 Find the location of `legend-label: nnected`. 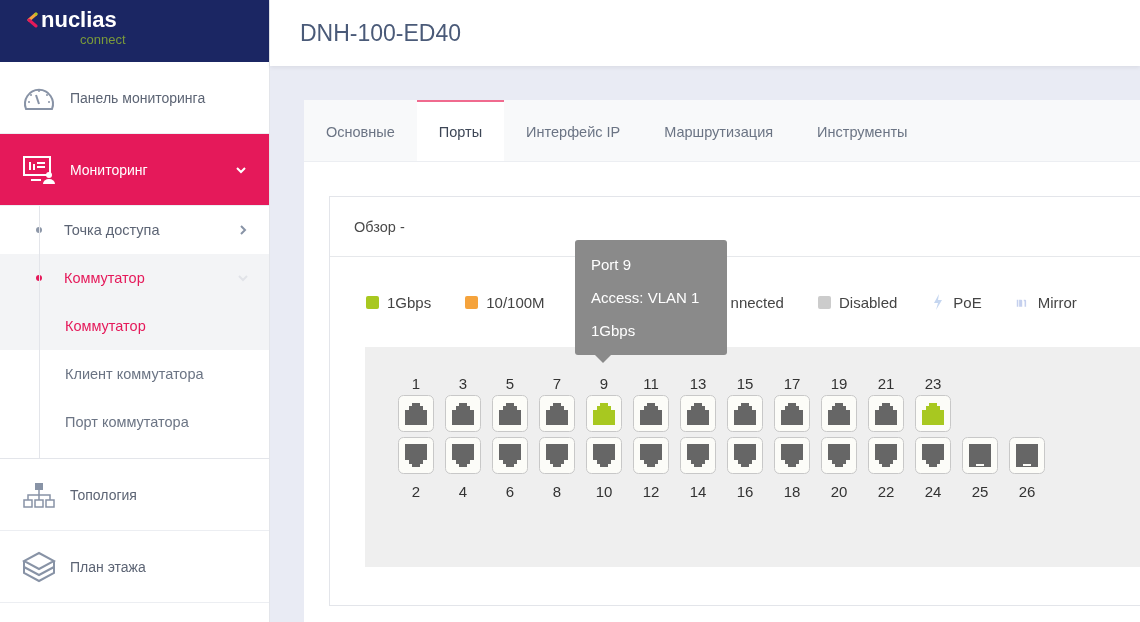

legend-label: nnected is located at coordinates (757, 302).